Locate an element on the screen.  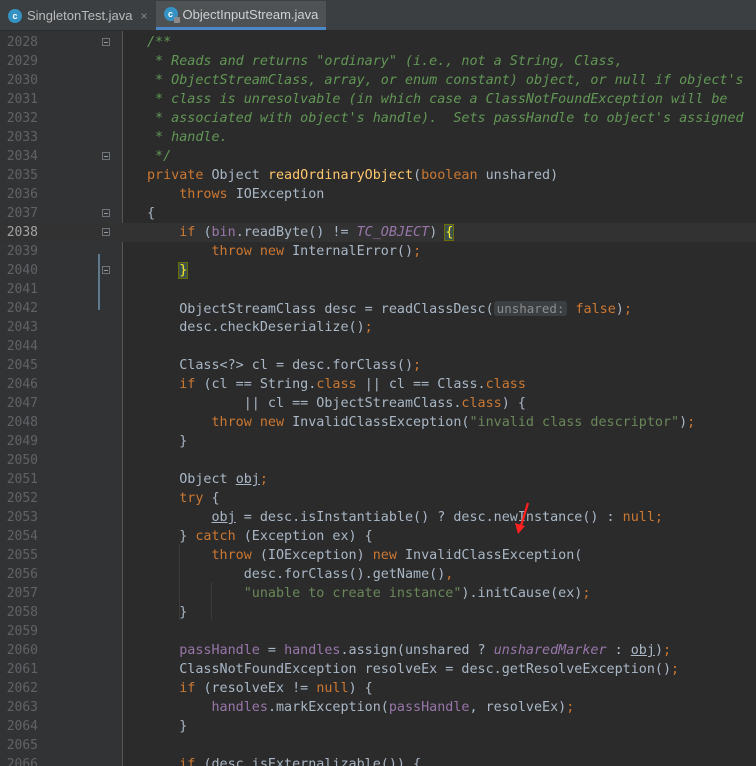
code-token: (Exception ex) { is located at coordinates (308, 536).